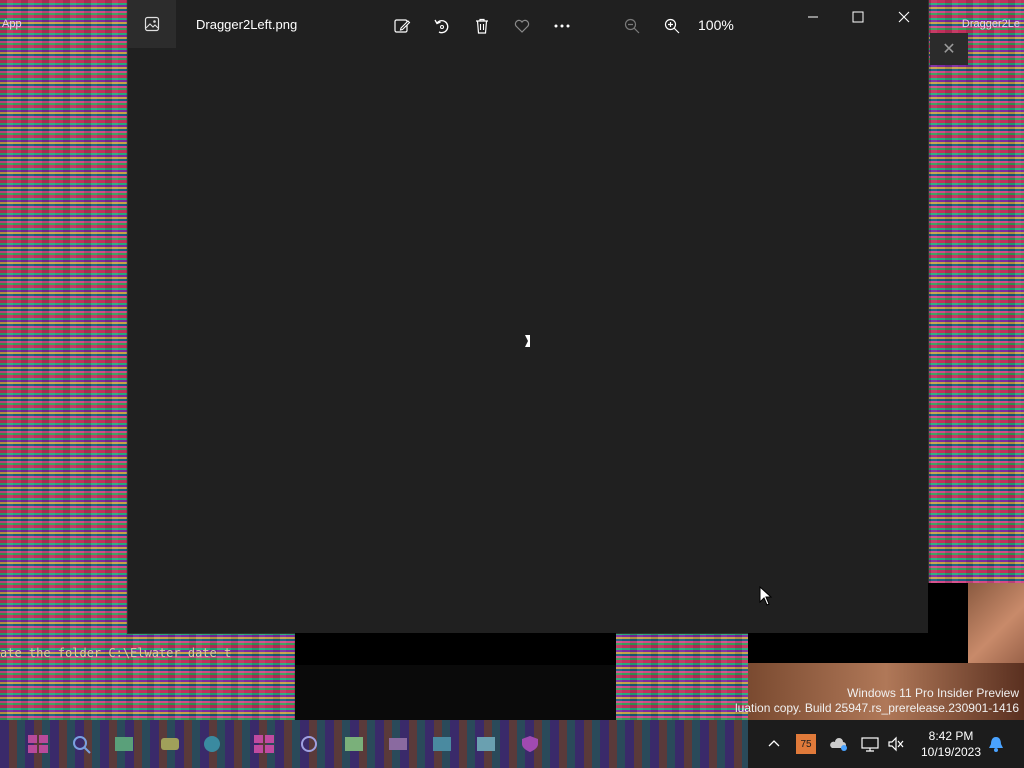 The height and width of the screenshot is (768, 1024). What do you see at coordinates (398, 744) in the screenshot?
I see `mail-icon` at bounding box center [398, 744].